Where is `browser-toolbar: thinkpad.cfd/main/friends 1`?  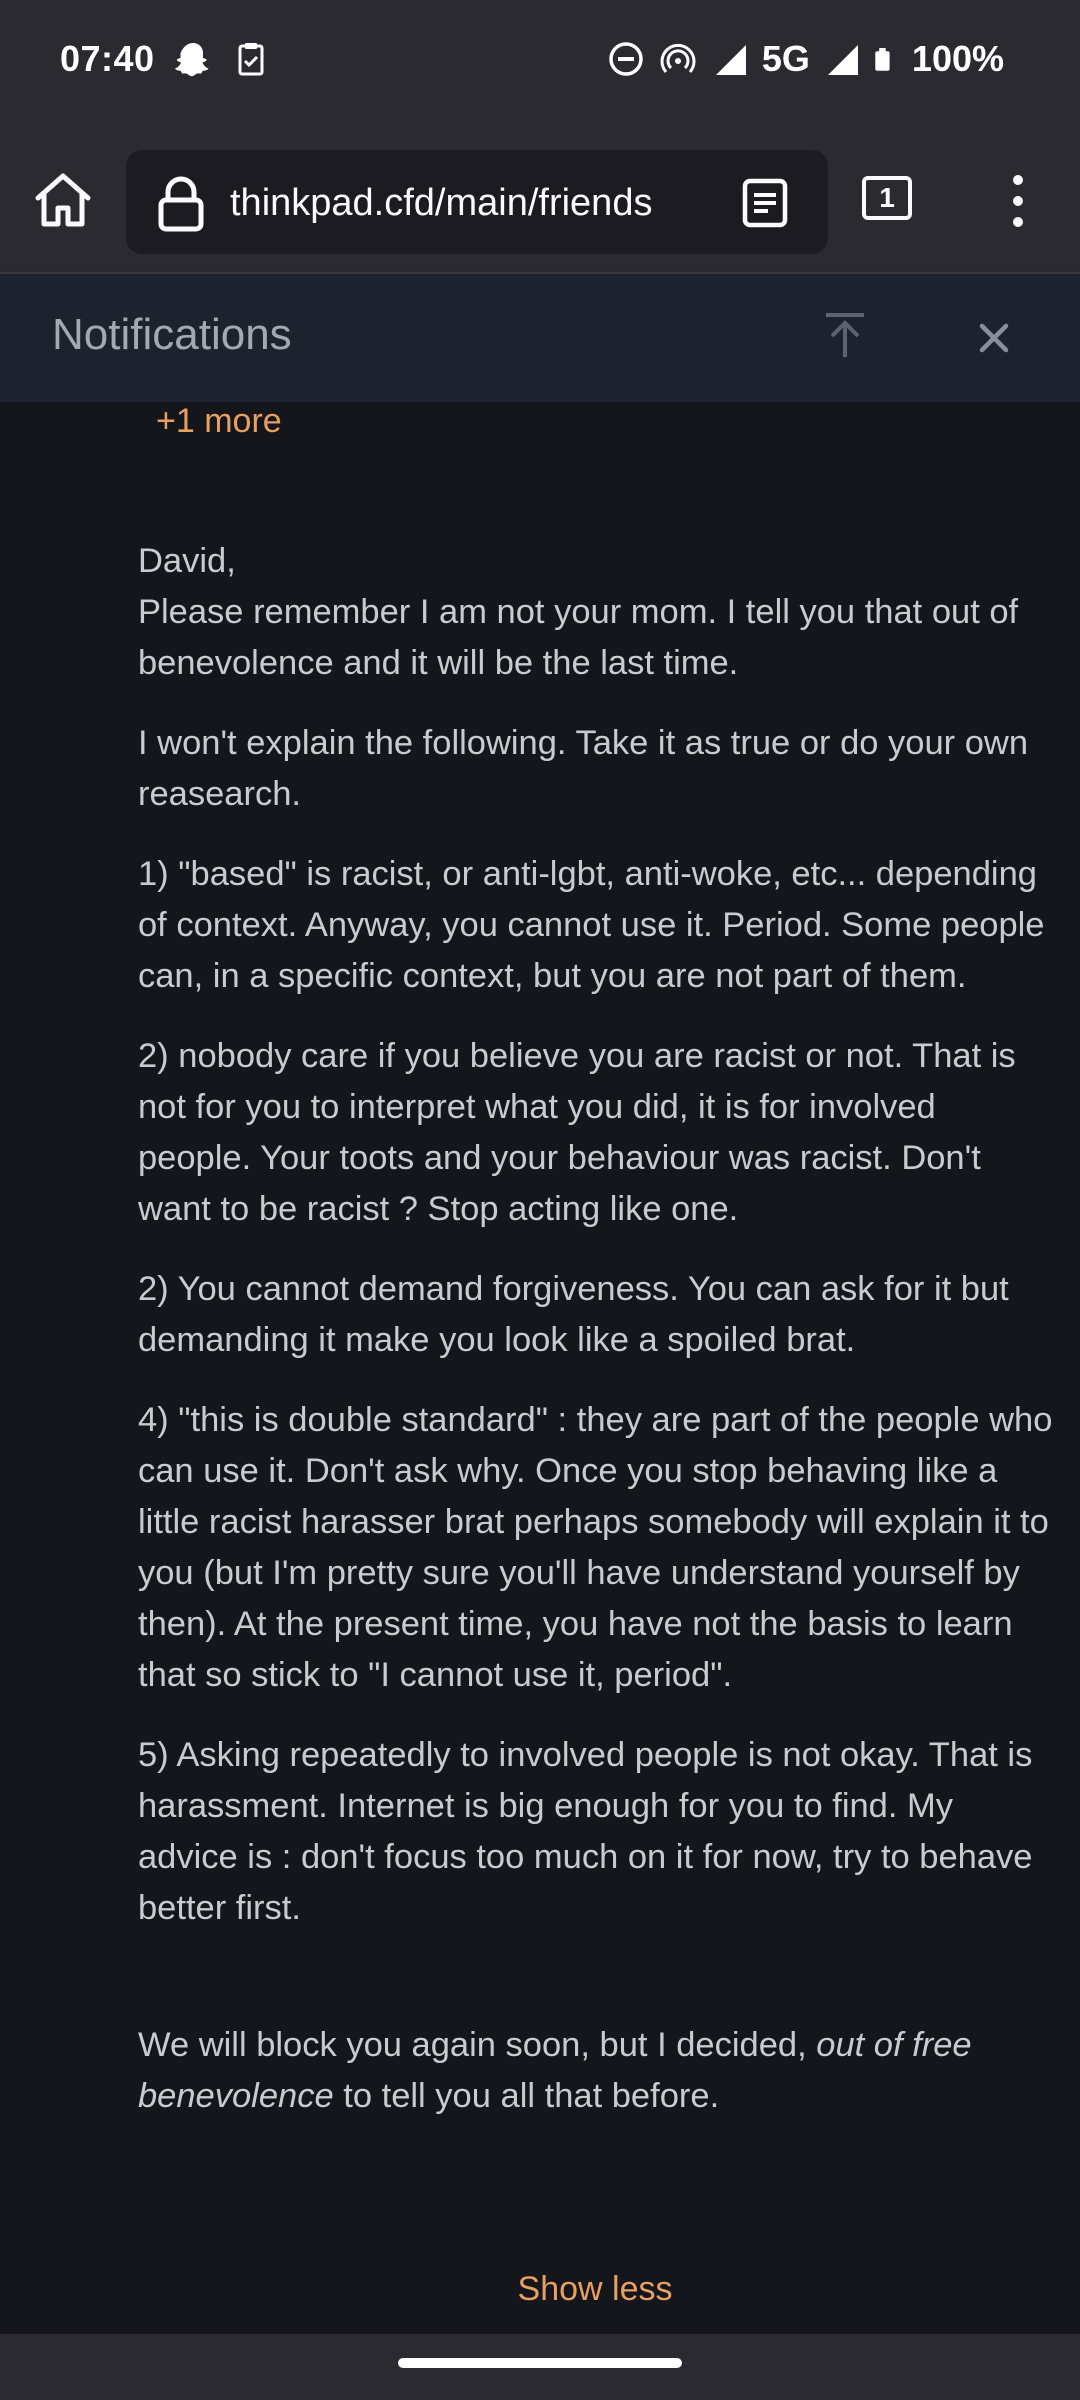 browser-toolbar: thinkpad.cfd/main/friends 1 is located at coordinates (540, 202).